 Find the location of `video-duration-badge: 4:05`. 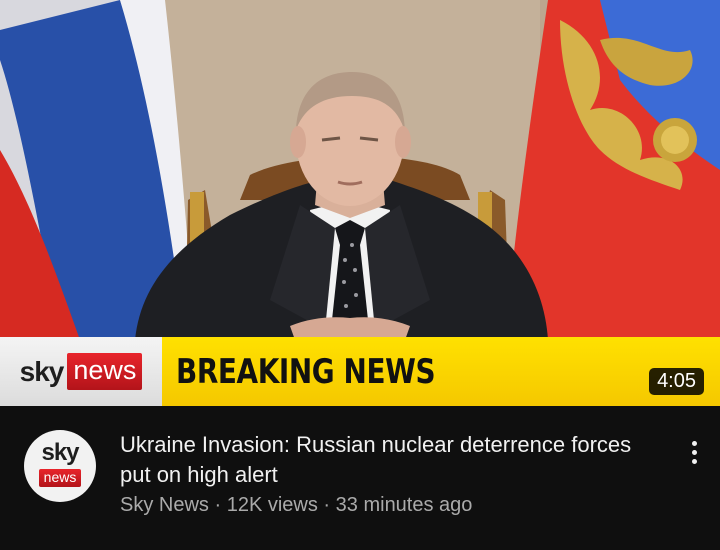

video-duration-badge: 4:05 is located at coordinates (676, 381).